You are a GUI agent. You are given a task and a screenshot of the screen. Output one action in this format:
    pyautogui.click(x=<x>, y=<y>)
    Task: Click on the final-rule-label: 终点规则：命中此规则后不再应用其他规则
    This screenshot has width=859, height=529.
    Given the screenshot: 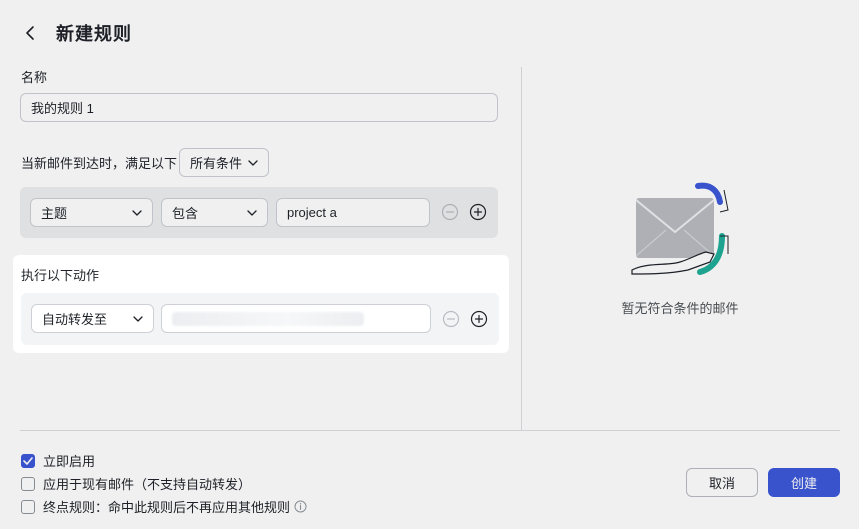 What is the action you would take?
    pyautogui.click(x=167, y=507)
    